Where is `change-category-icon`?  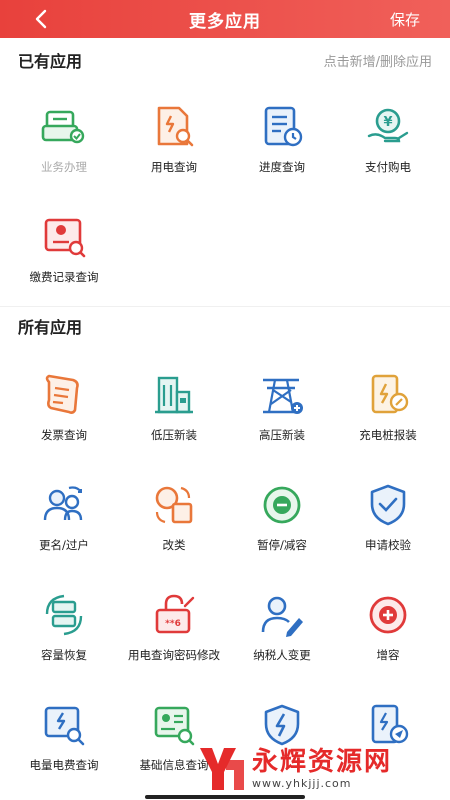 change-category-icon is located at coordinates (174, 505).